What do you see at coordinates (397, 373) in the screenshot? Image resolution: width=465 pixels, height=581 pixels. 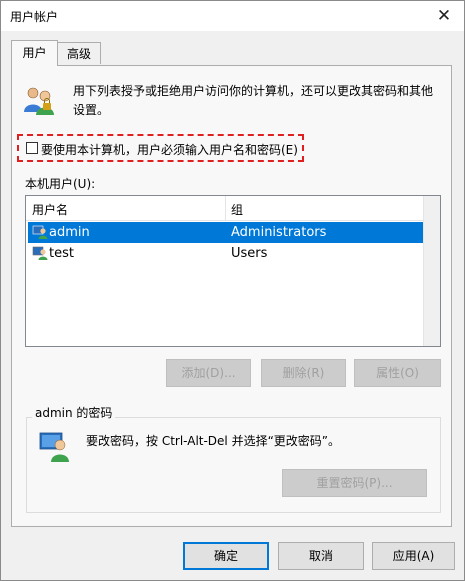 I see `properties-button: 属性(O)` at bounding box center [397, 373].